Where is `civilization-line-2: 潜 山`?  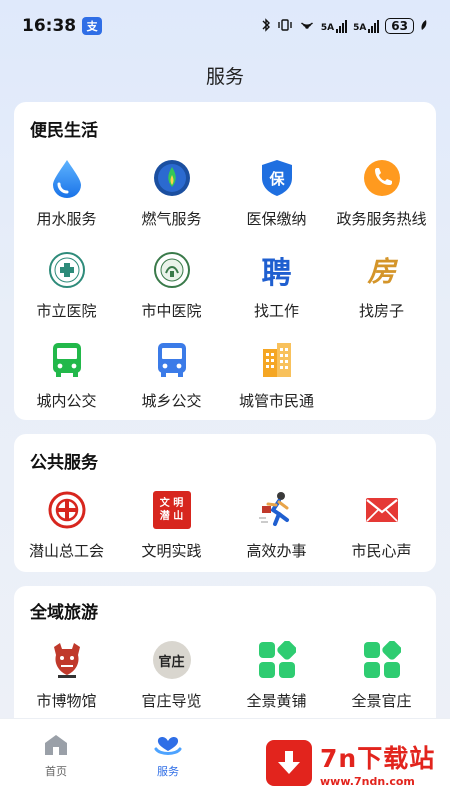 civilization-line-2: 潜 山 is located at coordinates (171, 516).